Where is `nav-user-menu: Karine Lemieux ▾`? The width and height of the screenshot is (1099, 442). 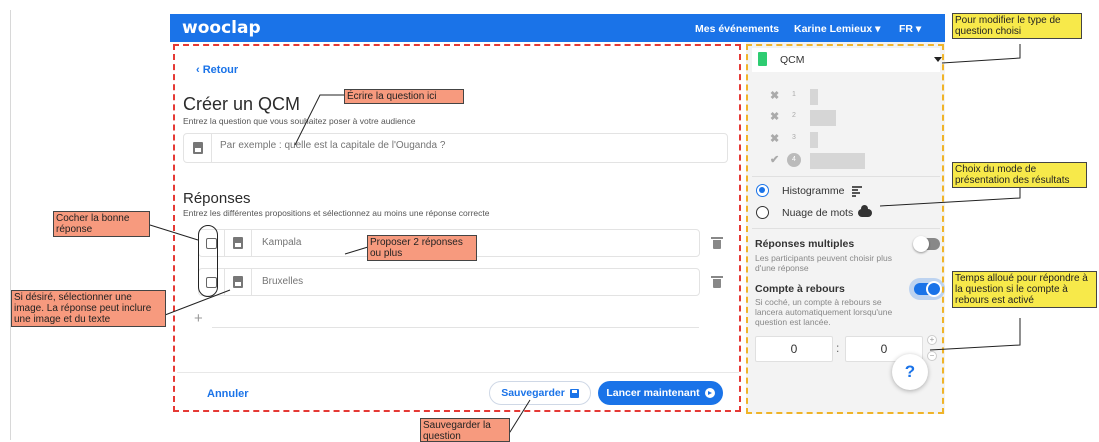 nav-user-menu: Karine Lemieux ▾ is located at coordinates (837, 29).